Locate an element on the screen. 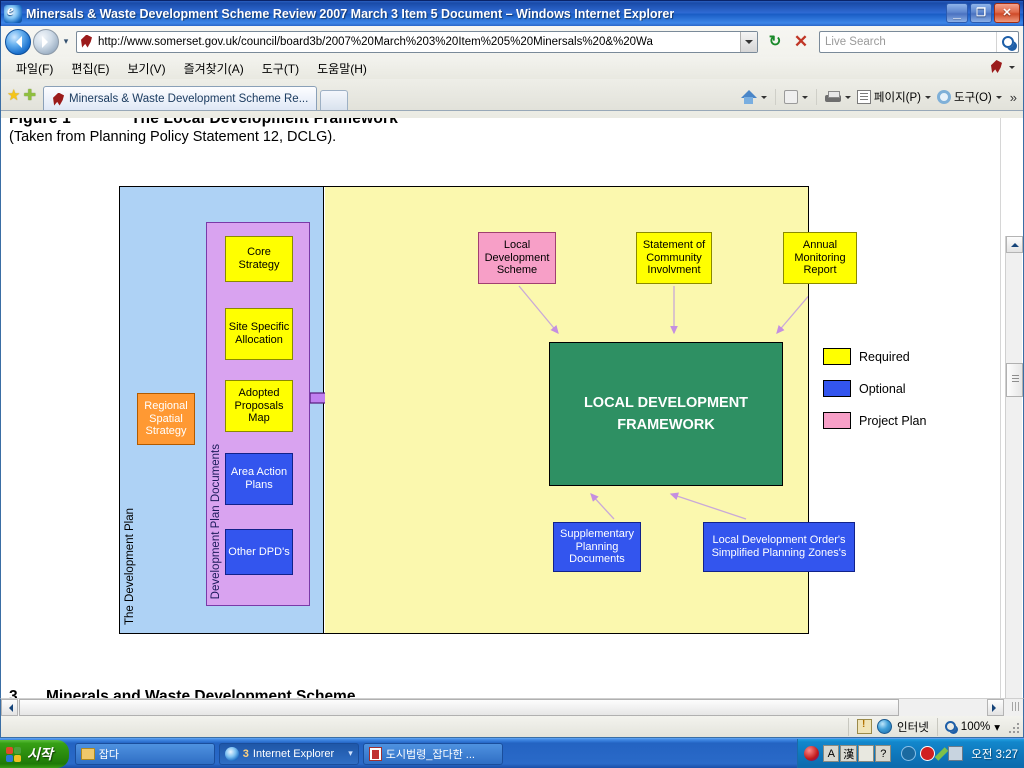  vertical-scroll-thumb is located at coordinates (1014, 380).